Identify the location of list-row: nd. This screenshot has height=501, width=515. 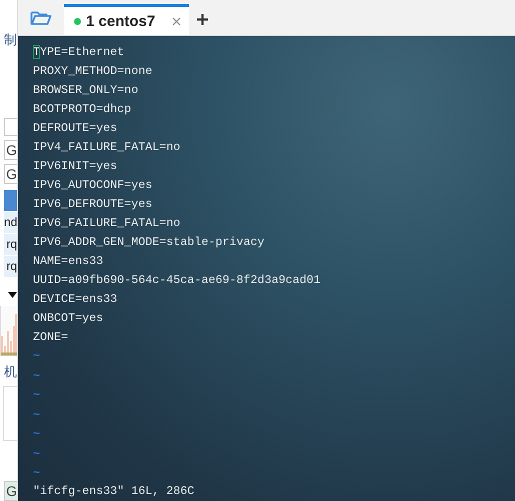
(10, 223).